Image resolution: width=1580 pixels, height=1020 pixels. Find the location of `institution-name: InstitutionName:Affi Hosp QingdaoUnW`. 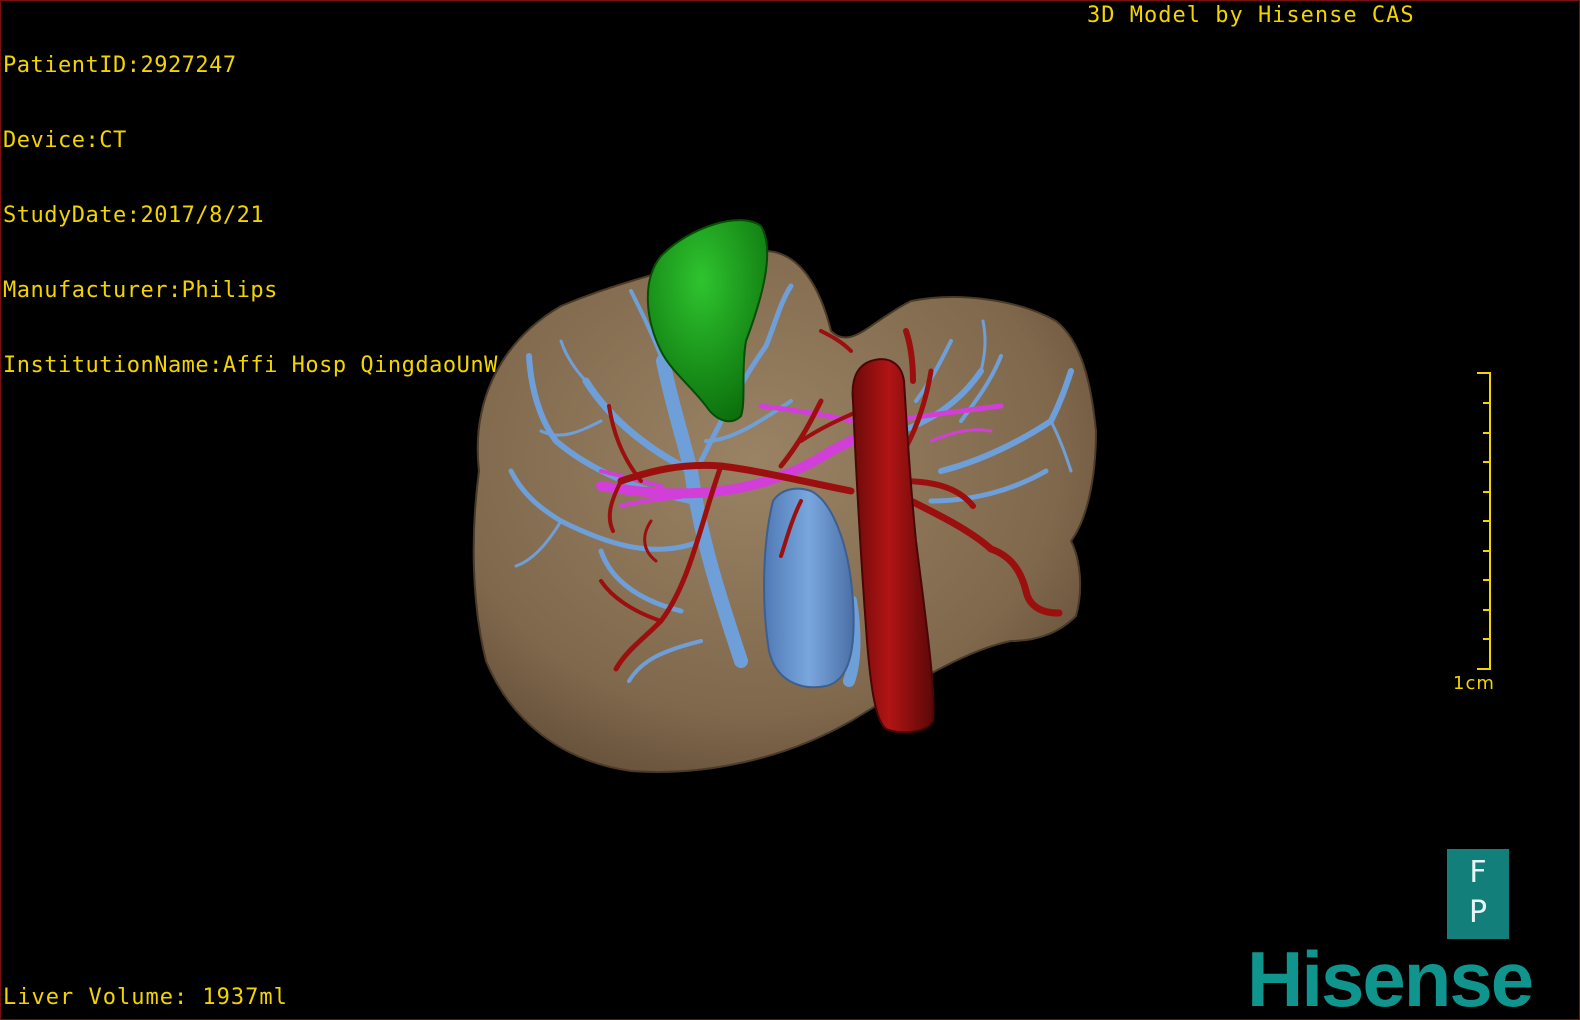

institution-name: InstitutionName:Affi Hosp QingdaoUnW is located at coordinates (250, 365).